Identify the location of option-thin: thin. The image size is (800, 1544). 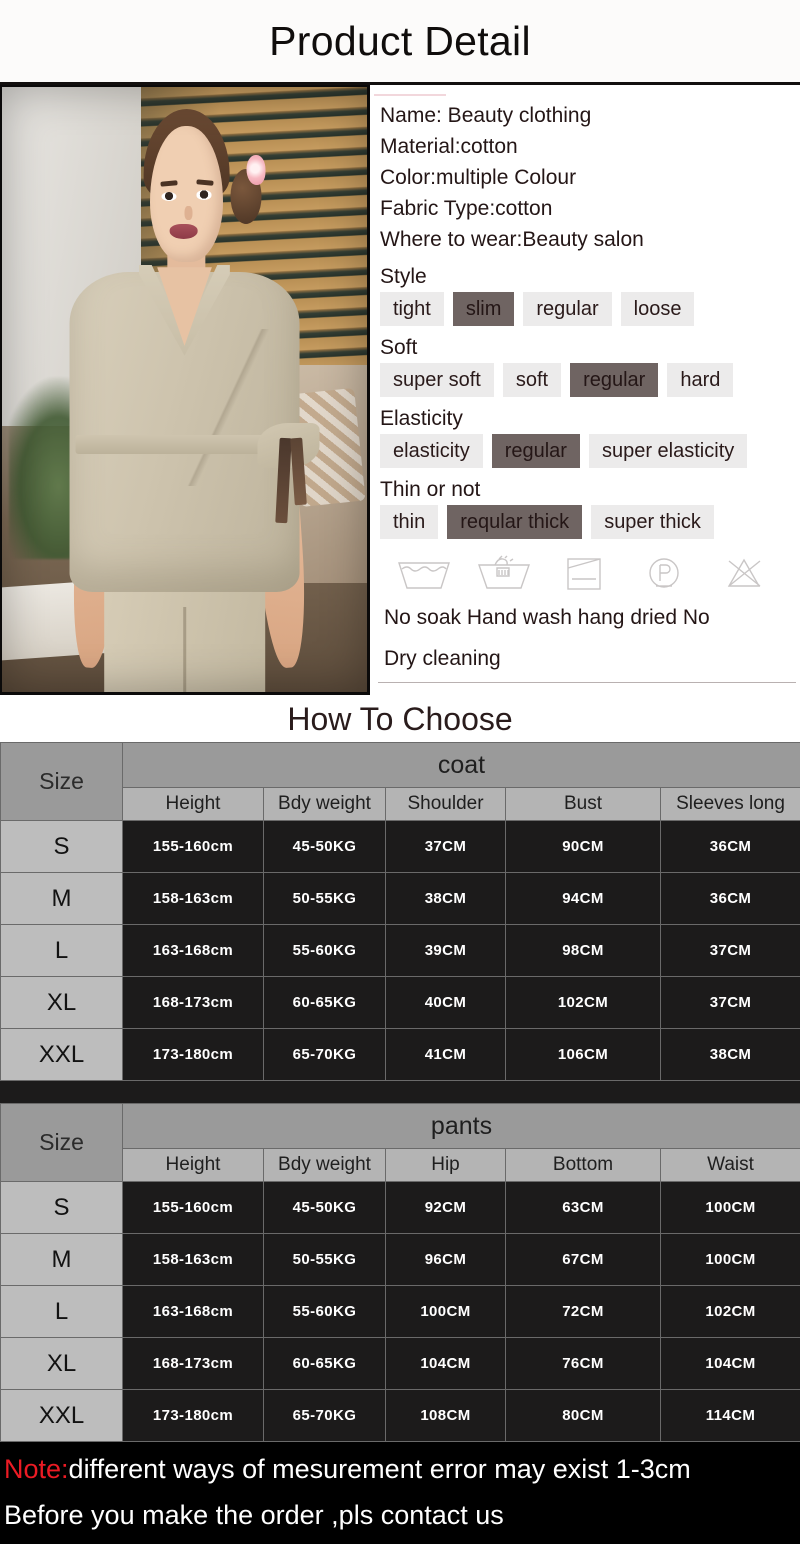
(409, 522).